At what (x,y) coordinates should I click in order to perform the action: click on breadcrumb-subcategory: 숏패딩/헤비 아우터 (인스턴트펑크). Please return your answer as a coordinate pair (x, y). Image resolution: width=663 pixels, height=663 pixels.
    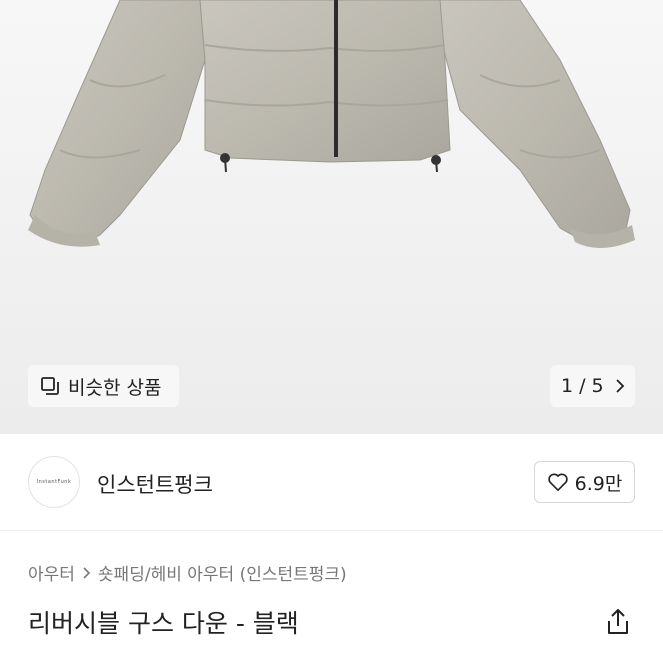
    Looking at the image, I should click on (222, 572).